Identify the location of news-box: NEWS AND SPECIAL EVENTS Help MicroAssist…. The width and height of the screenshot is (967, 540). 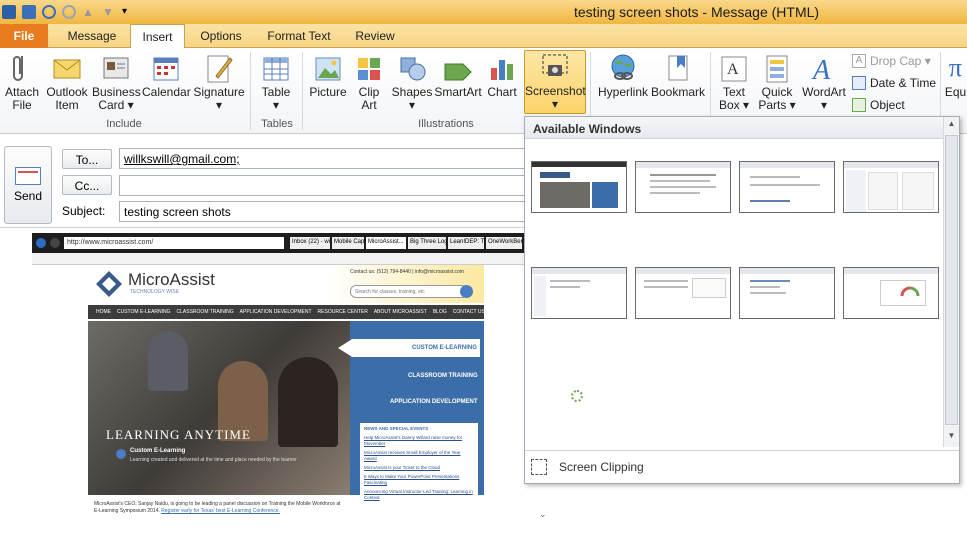
(419, 473).